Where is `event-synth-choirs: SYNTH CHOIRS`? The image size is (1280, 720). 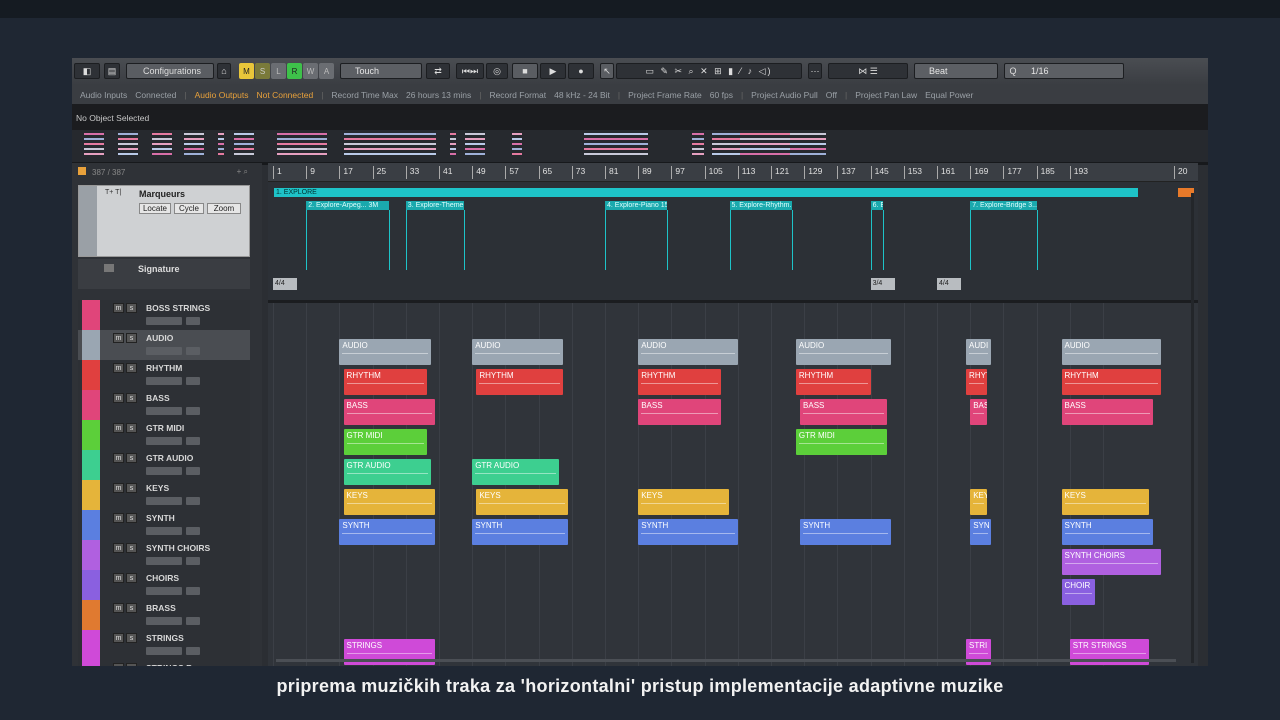
event-synth-choirs: SYNTH CHOIRS is located at coordinates (1111, 562).